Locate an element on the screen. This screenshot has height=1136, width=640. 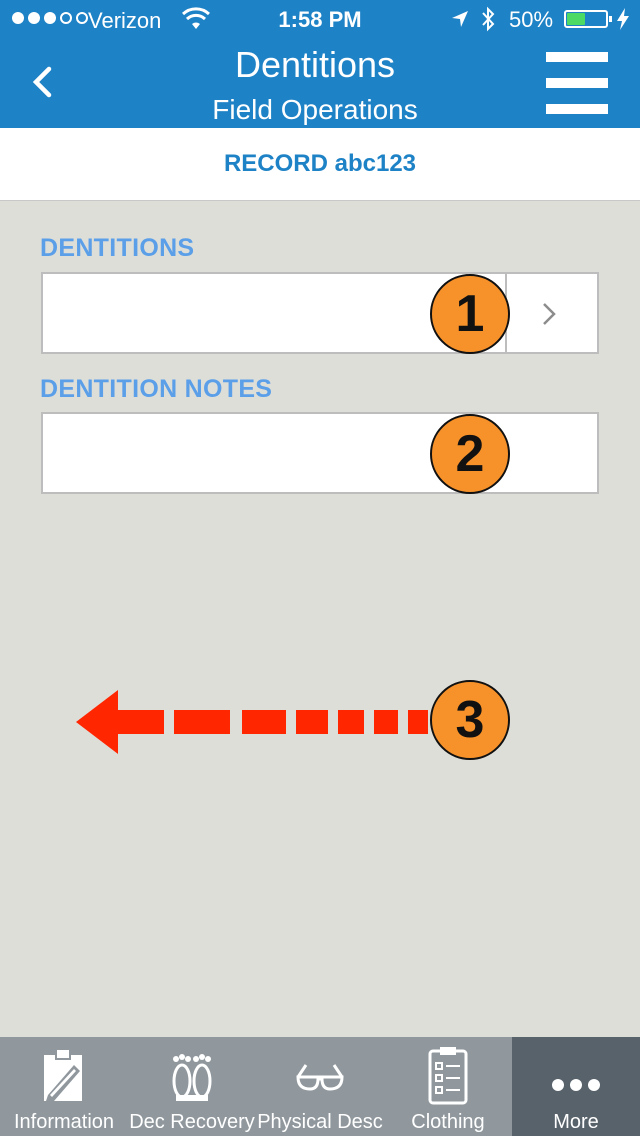
record-bar: RECORD abc123 is located at coordinates (320, 164).